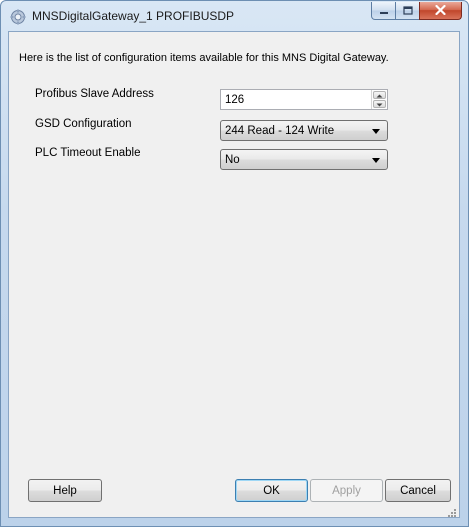 This screenshot has width=469, height=527. I want to click on help-button: Help, so click(65, 490).